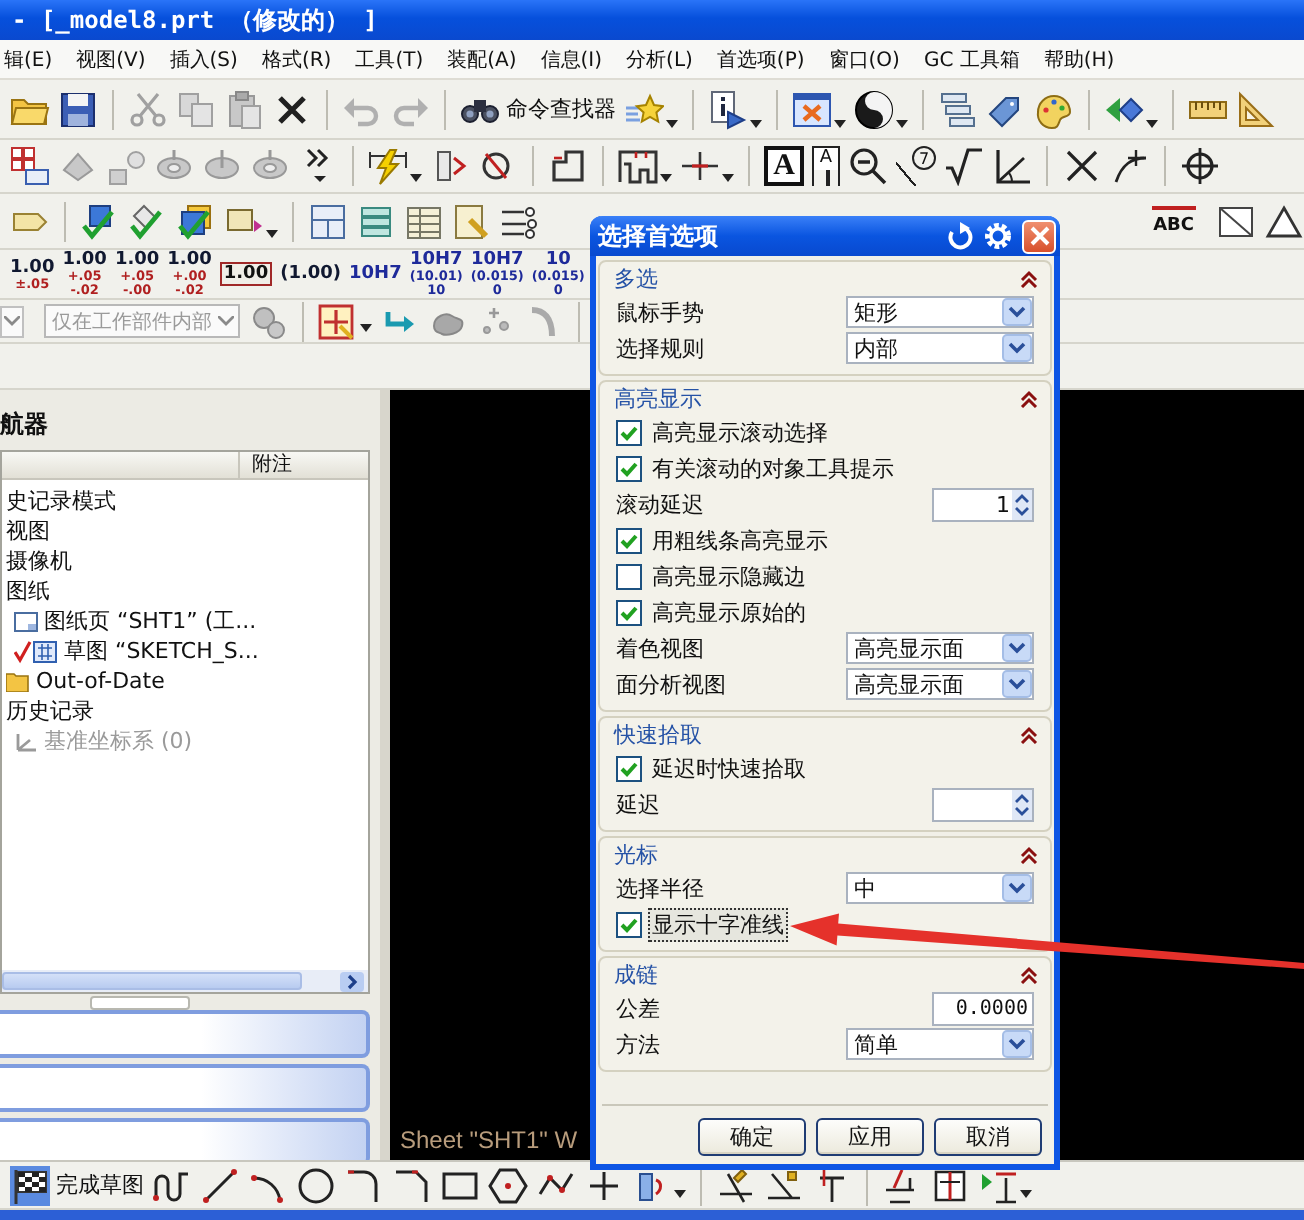  What do you see at coordinates (1284, 221) in the screenshot?
I see `triangle-icon` at bounding box center [1284, 221].